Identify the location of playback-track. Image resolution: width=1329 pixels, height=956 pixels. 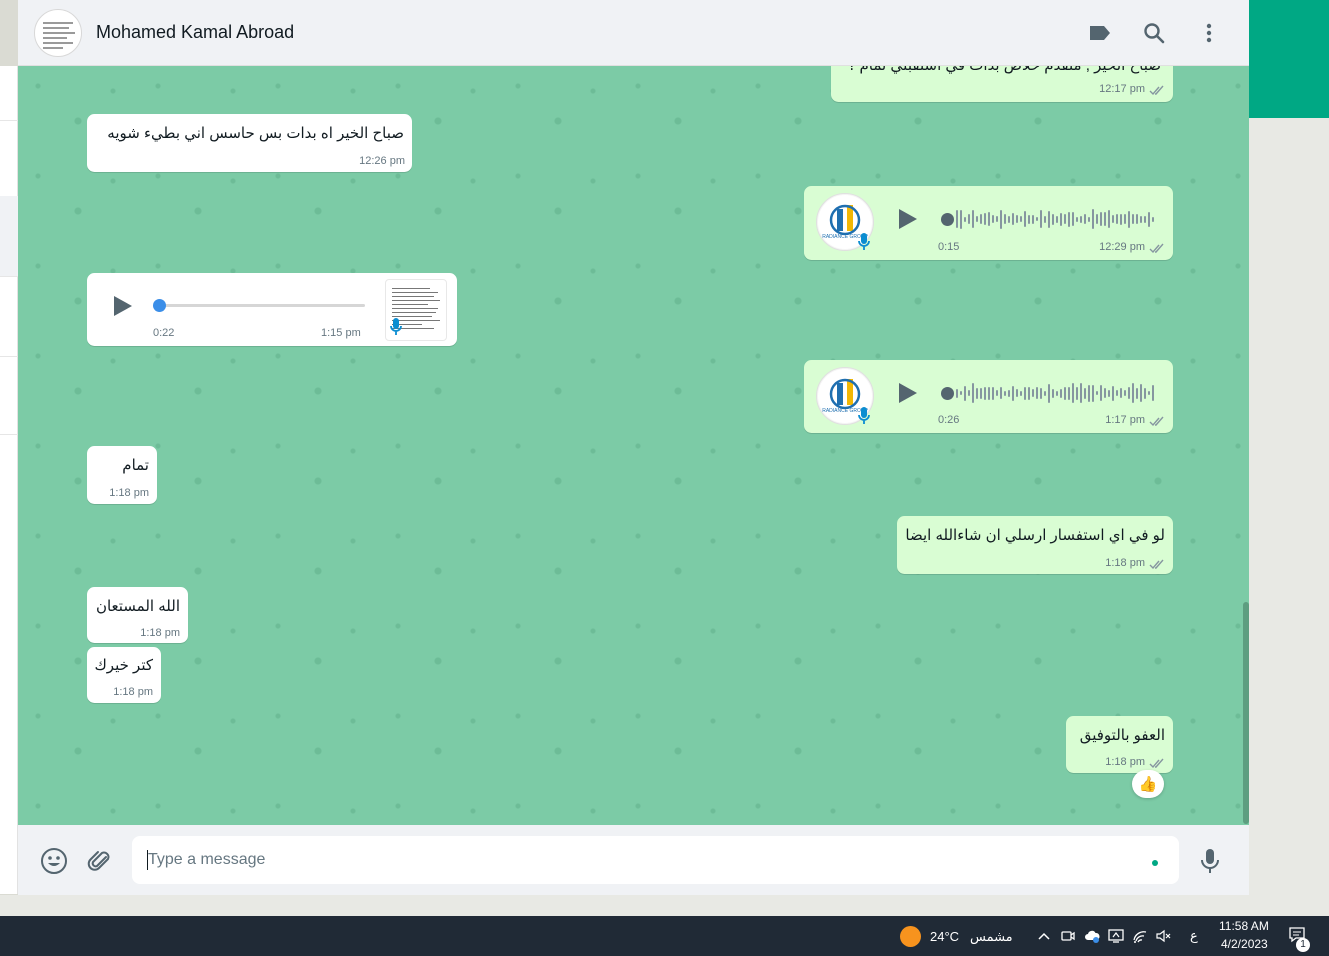
(261, 305).